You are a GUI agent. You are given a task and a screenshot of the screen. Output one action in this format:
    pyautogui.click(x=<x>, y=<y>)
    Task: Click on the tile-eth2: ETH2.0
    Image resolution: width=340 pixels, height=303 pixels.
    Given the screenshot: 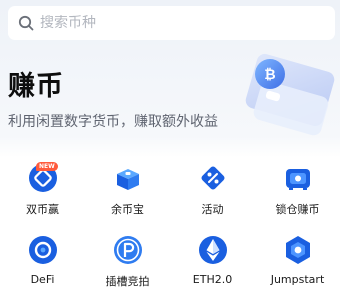 What is the action you would take?
    pyautogui.click(x=212, y=266)
    